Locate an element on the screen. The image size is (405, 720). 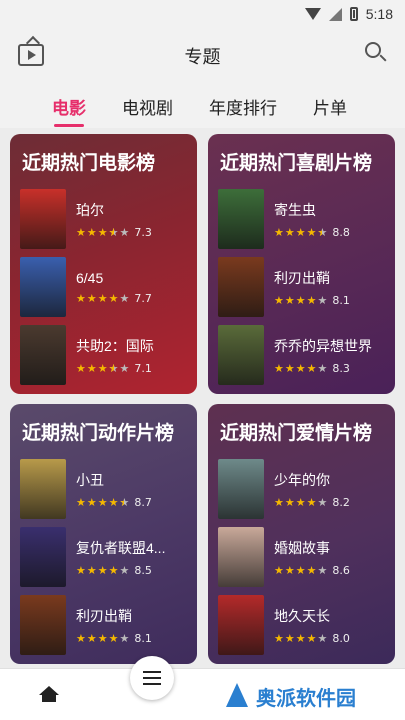
movie-item: 地久天长 ★ ★ ★ ★ ★ 8.0 is located at coordinates (301, 625).